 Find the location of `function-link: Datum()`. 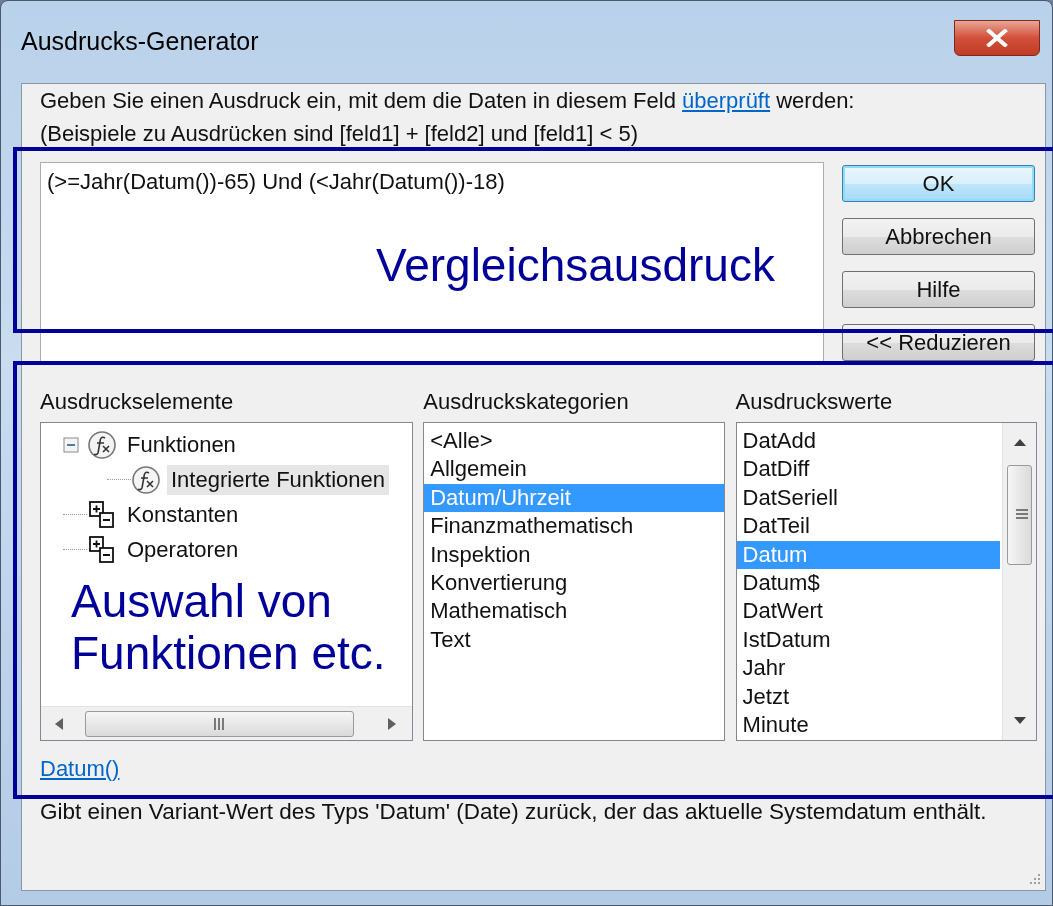

function-link: Datum() is located at coordinates (80, 768).